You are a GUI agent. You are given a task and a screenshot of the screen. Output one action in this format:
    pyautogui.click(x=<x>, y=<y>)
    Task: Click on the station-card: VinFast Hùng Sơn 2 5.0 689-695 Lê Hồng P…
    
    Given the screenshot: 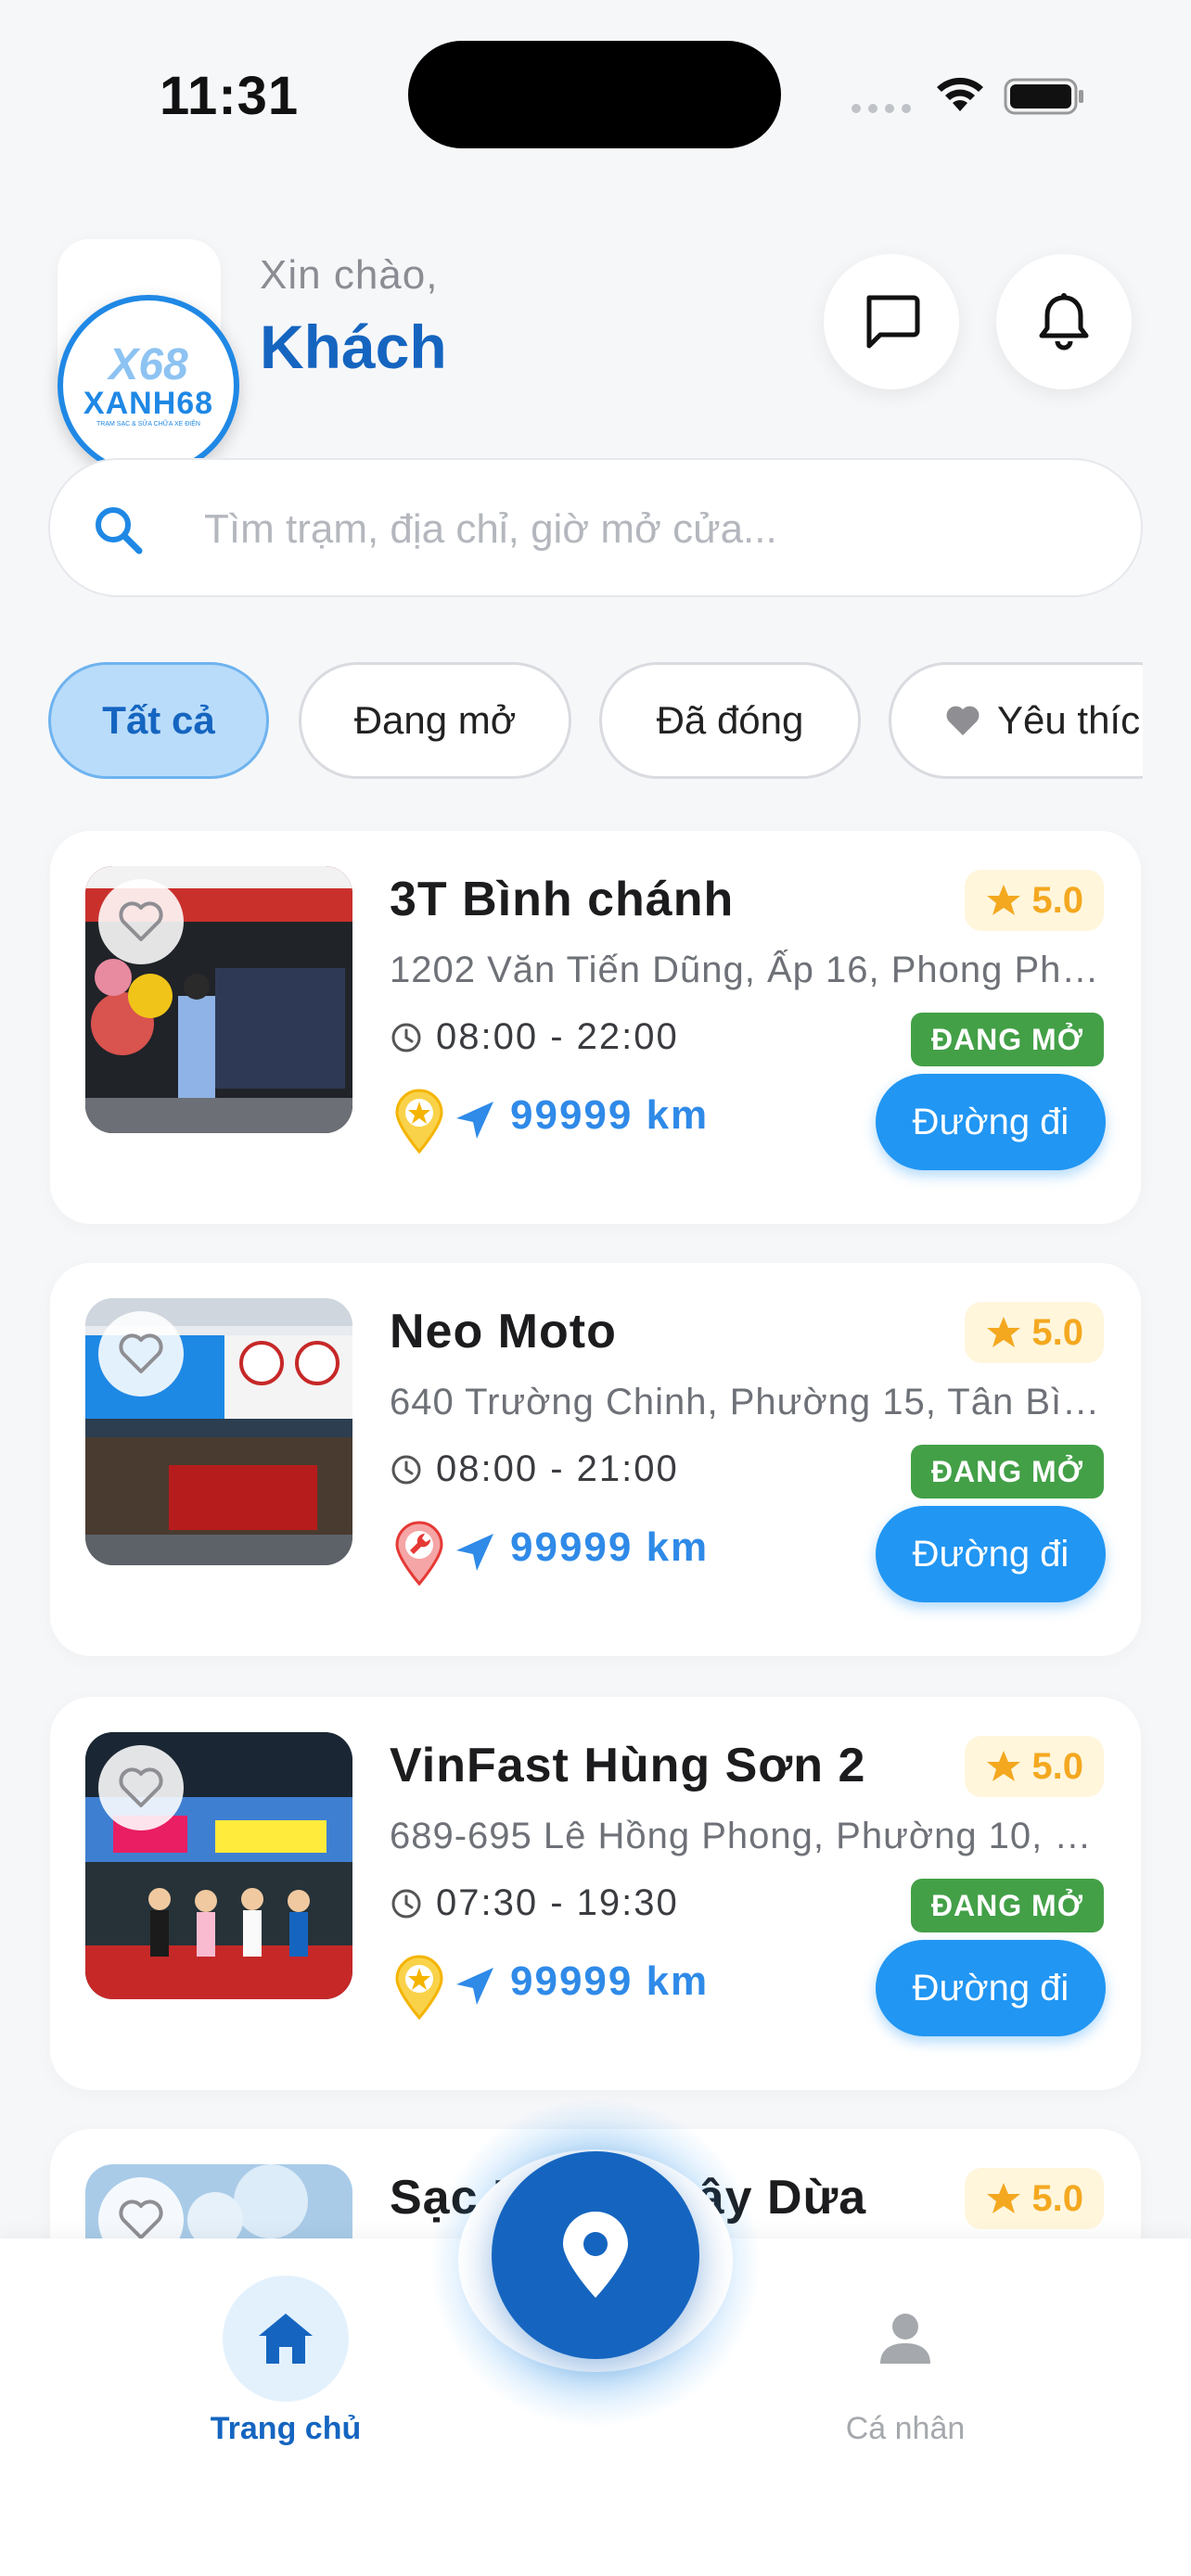 What is the action you would take?
    pyautogui.click(x=595, y=1893)
    